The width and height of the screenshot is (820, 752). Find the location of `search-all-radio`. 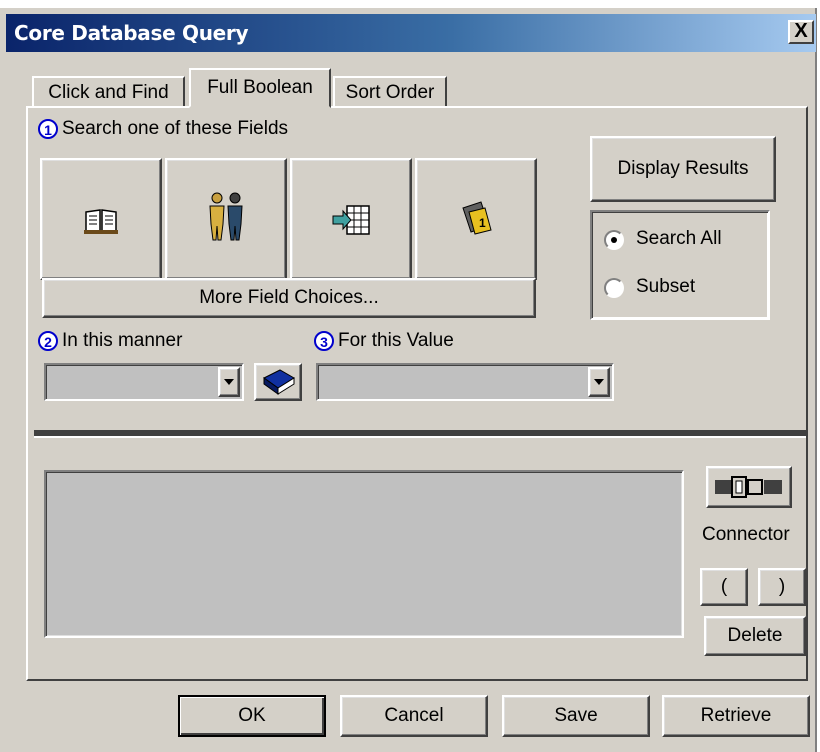

search-all-radio is located at coordinates (614, 240).